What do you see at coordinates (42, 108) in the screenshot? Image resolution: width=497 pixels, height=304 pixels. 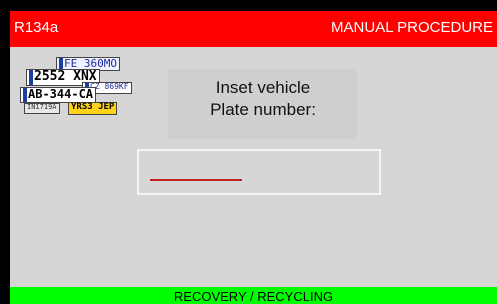 I see `plate-image: IN1719A` at bounding box center [42, 108].